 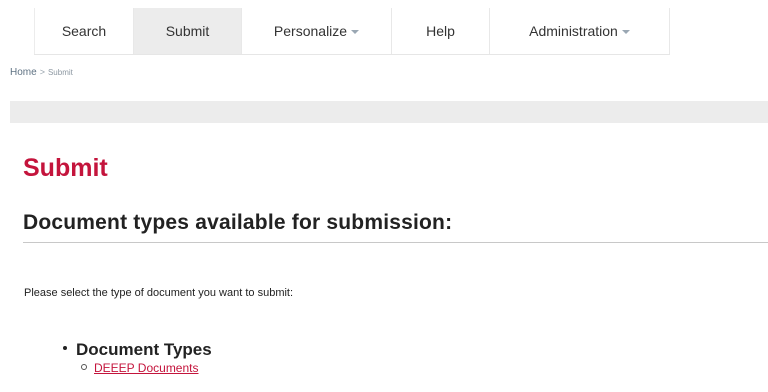 I want to click on page-title: Submit, so click(x=65, y=168).